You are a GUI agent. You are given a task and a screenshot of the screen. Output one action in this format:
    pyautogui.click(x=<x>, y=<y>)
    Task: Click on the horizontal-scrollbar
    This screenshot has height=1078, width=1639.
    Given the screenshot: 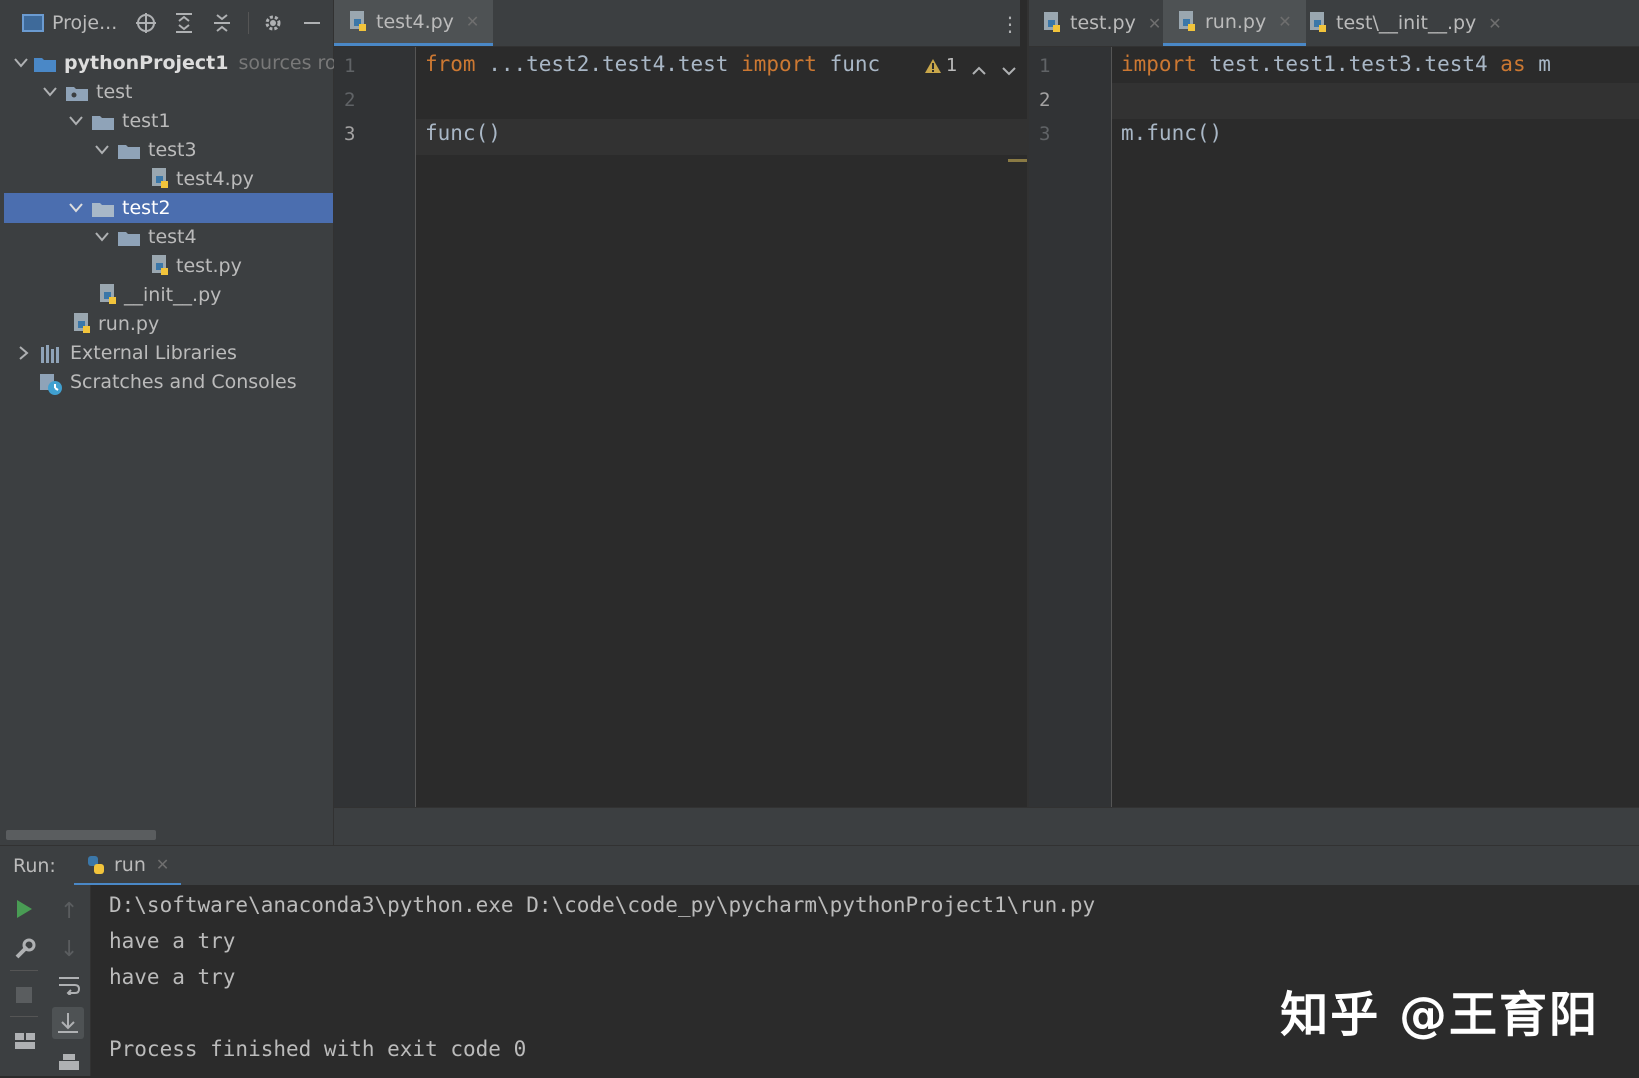 What is the action you would take?
    pyautogui.click(x=81, y=835)
    